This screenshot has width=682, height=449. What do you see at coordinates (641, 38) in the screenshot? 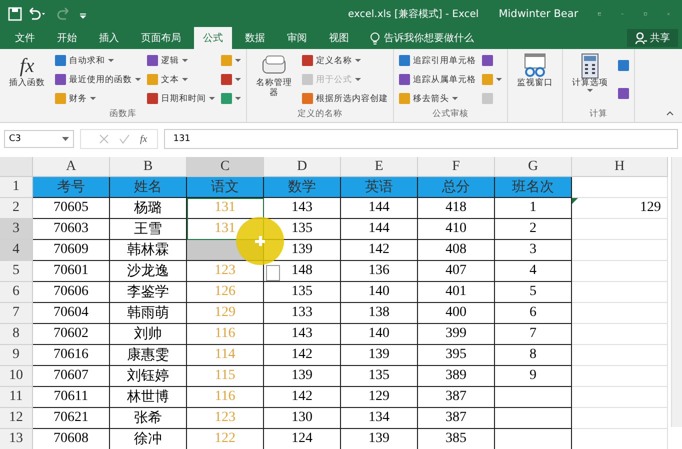
I see `person-icon` at bounding box center [641, 38].